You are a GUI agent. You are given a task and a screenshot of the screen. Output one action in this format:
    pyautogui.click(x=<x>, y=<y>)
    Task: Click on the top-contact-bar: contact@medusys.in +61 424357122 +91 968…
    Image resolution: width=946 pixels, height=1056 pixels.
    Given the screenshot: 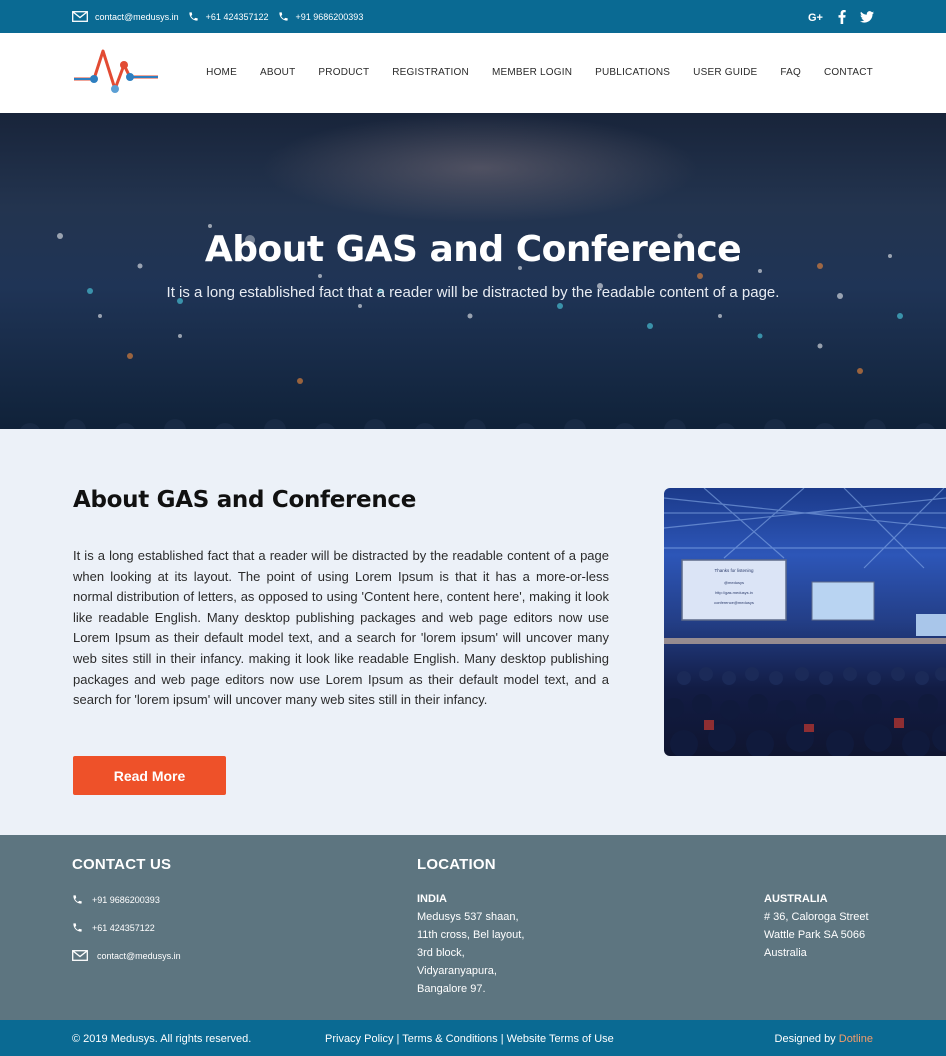 What is the action you would take?
    pyautogui.click(x=473, y=16)
    